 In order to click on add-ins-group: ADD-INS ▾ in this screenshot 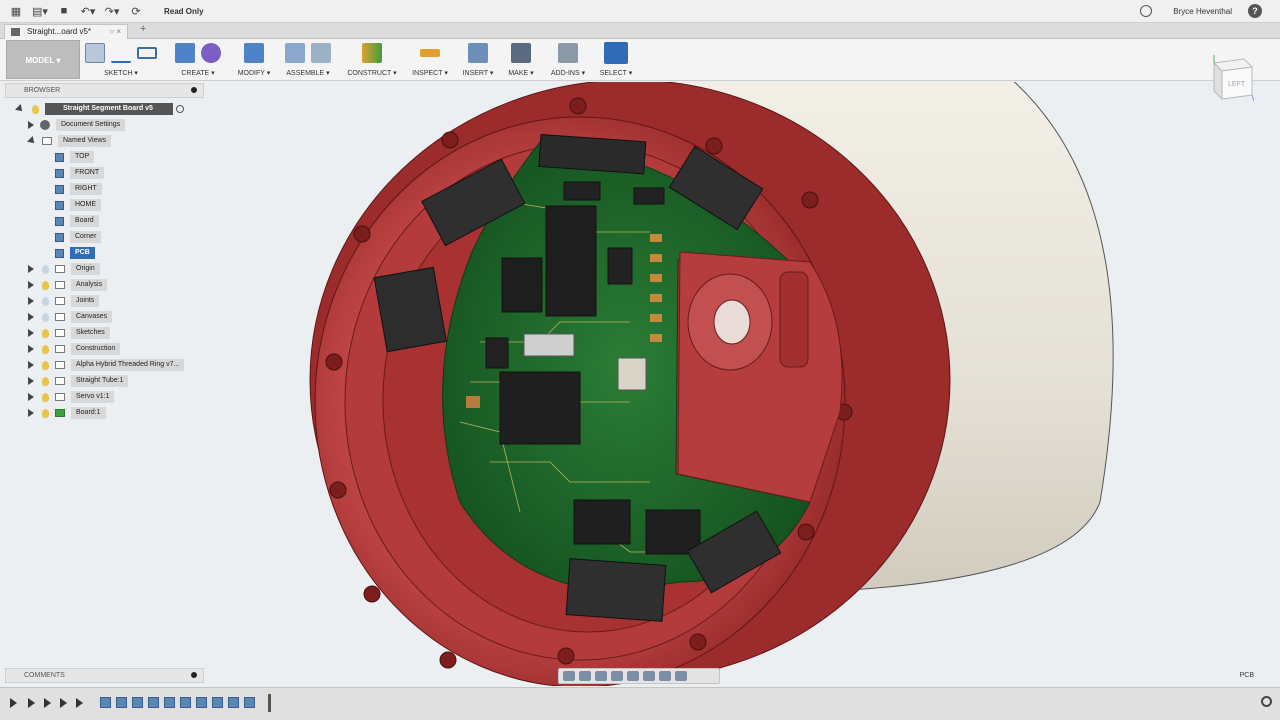, I will do `click(568, 60)`.